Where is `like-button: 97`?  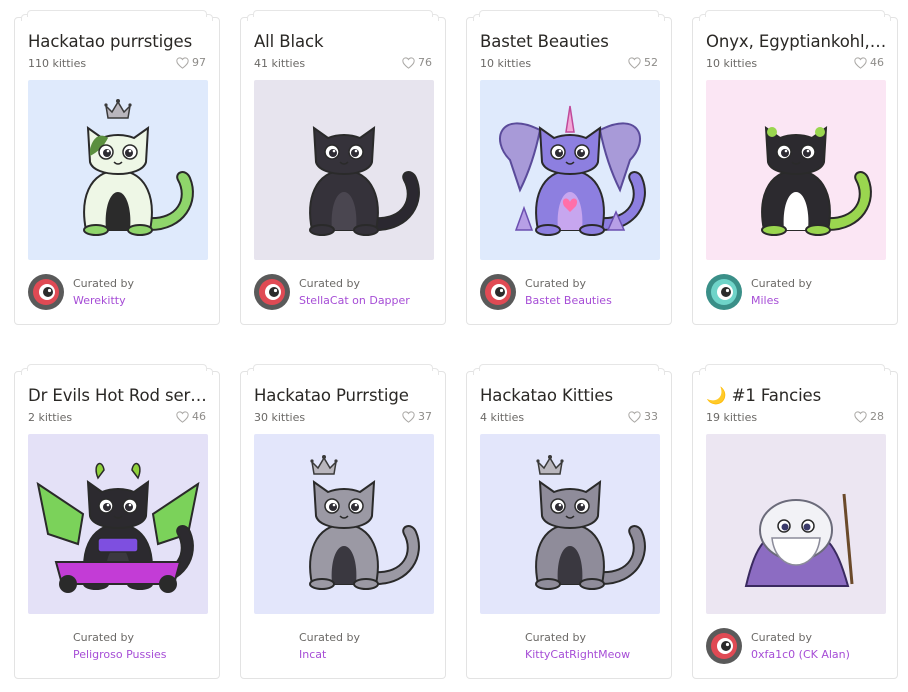
like-button: 97 is located at coordinates (191, 62).